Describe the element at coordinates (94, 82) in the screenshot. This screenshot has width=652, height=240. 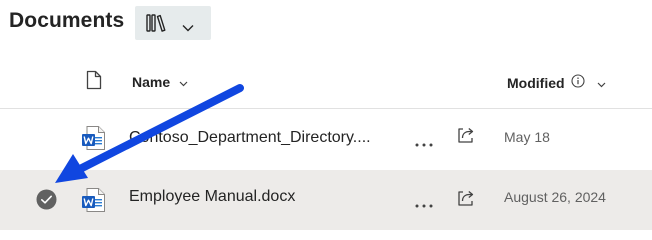
I see `document-icon` at that location.